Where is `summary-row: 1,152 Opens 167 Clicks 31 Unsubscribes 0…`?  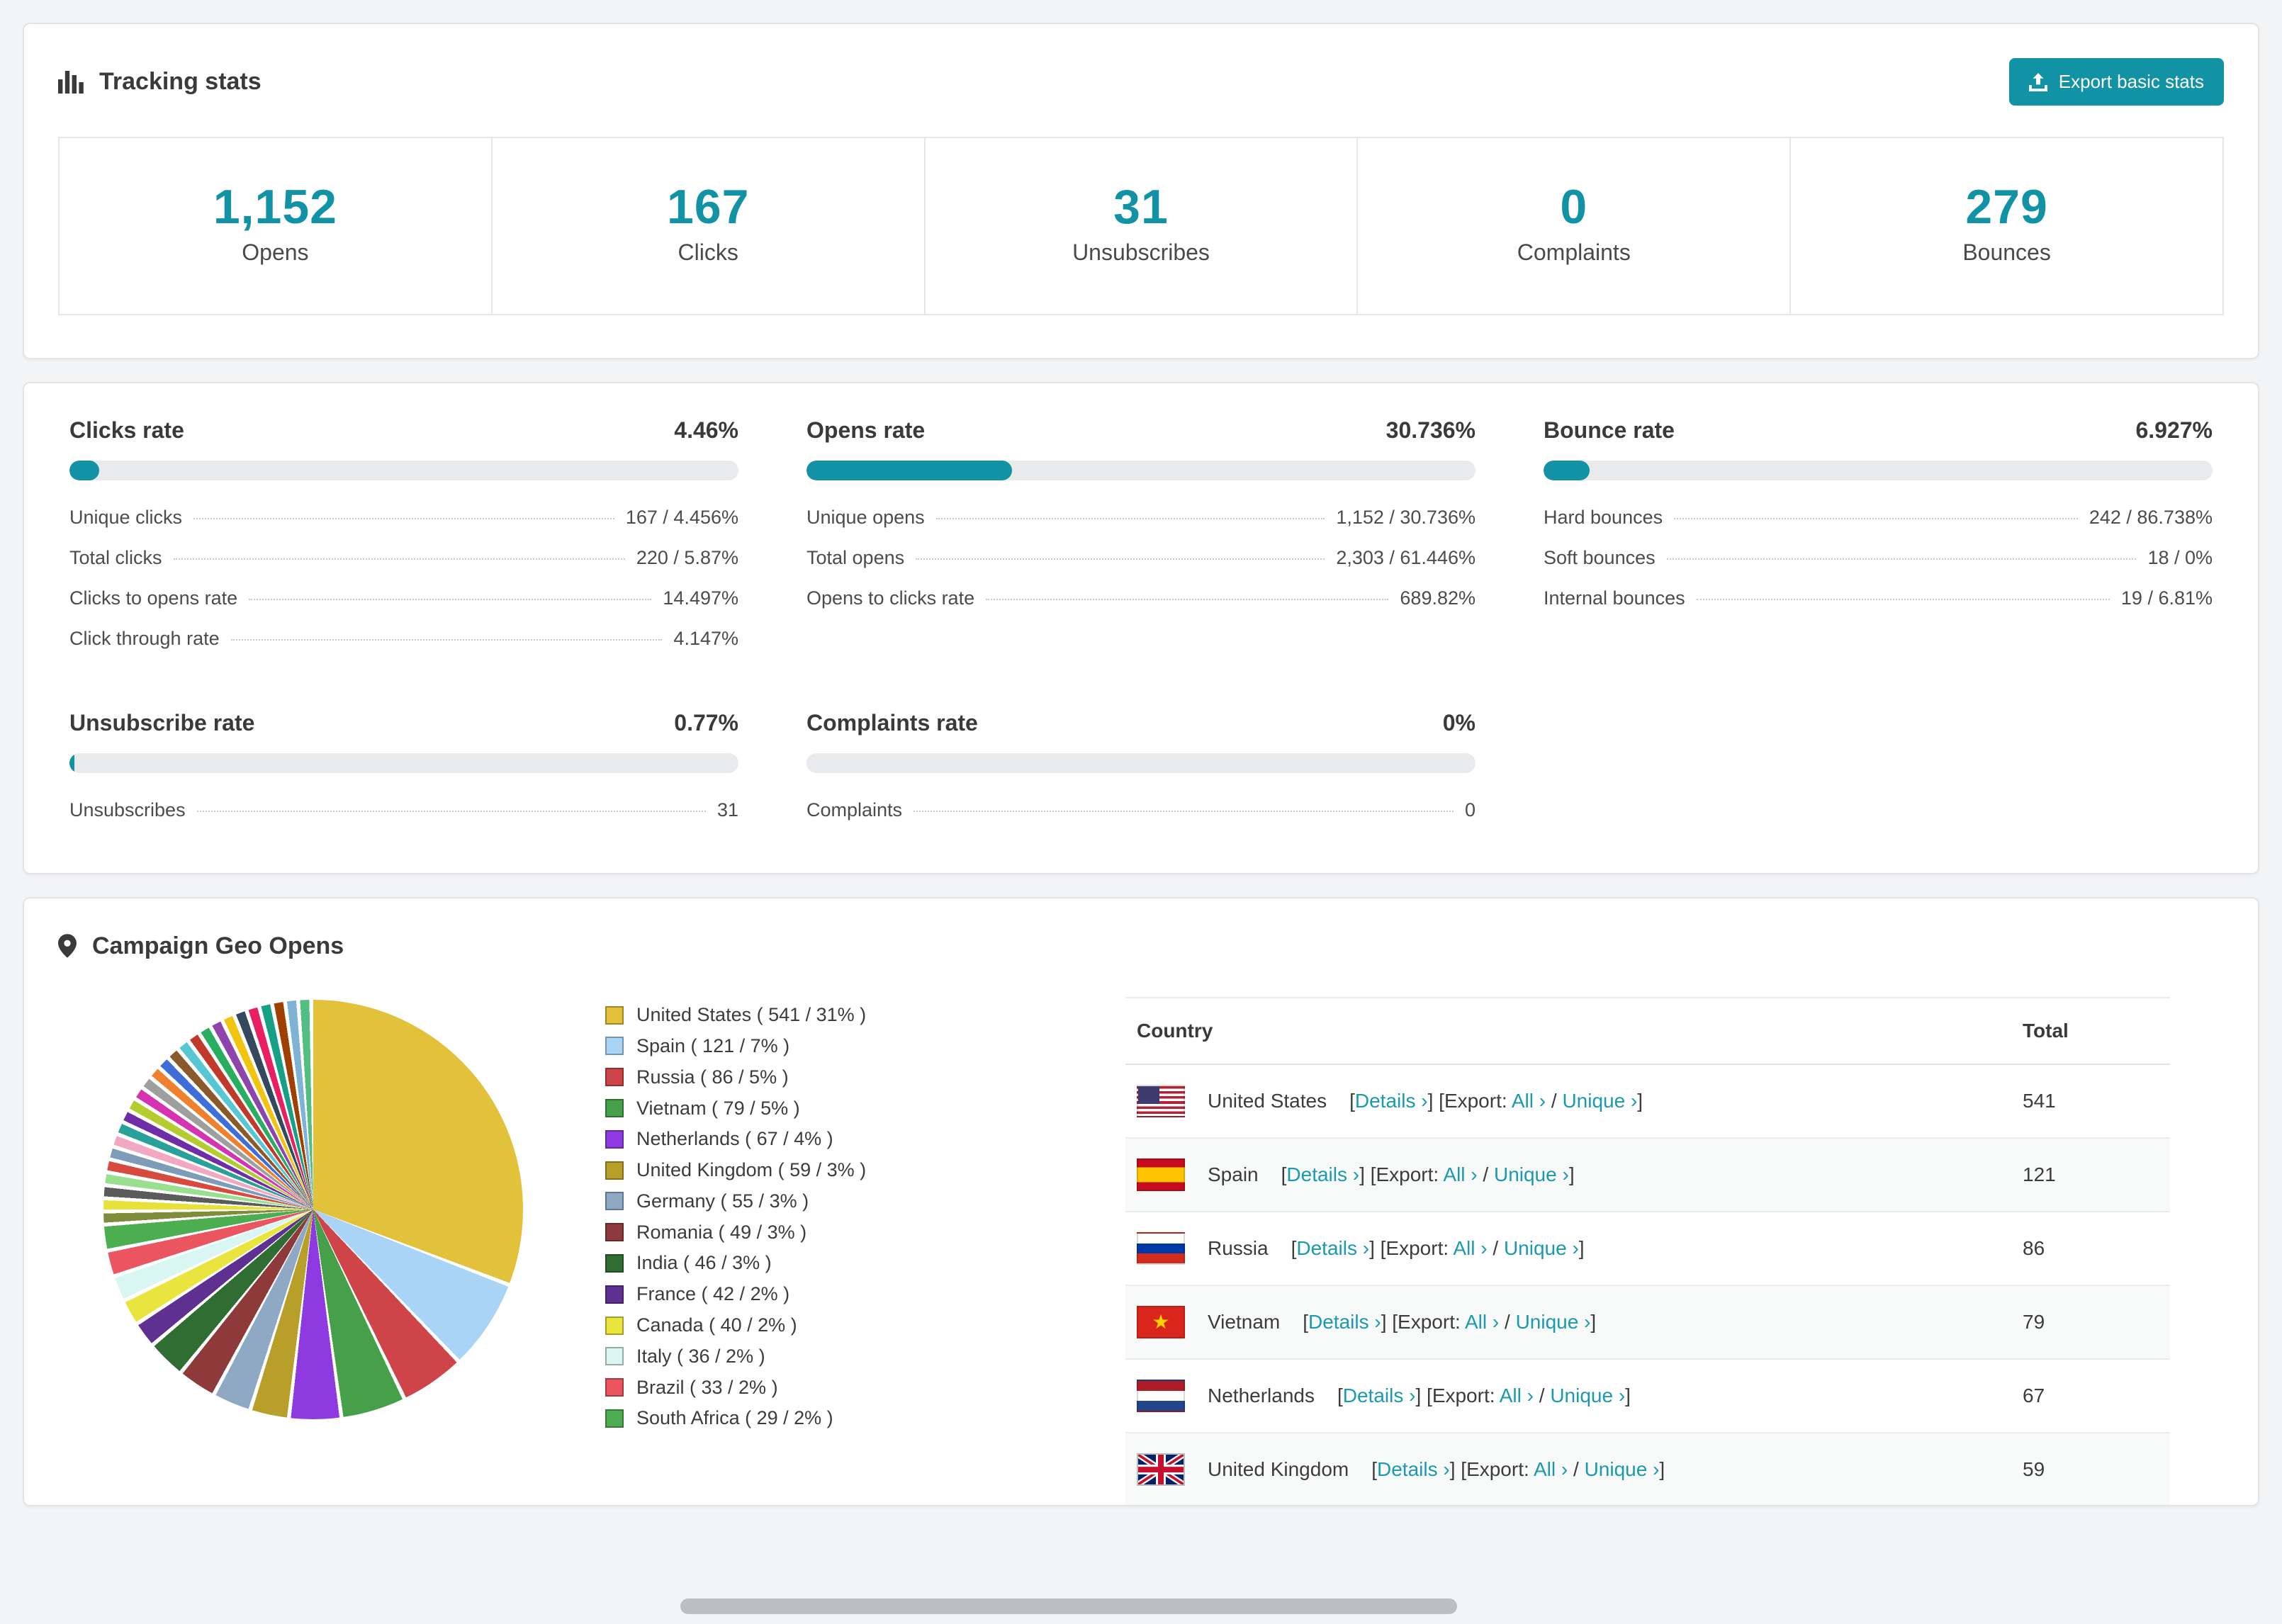
summary-row: 1,152 Opens 167 Clicks 31 Unsubscribes 0… is located at coordinates (1141, 226).